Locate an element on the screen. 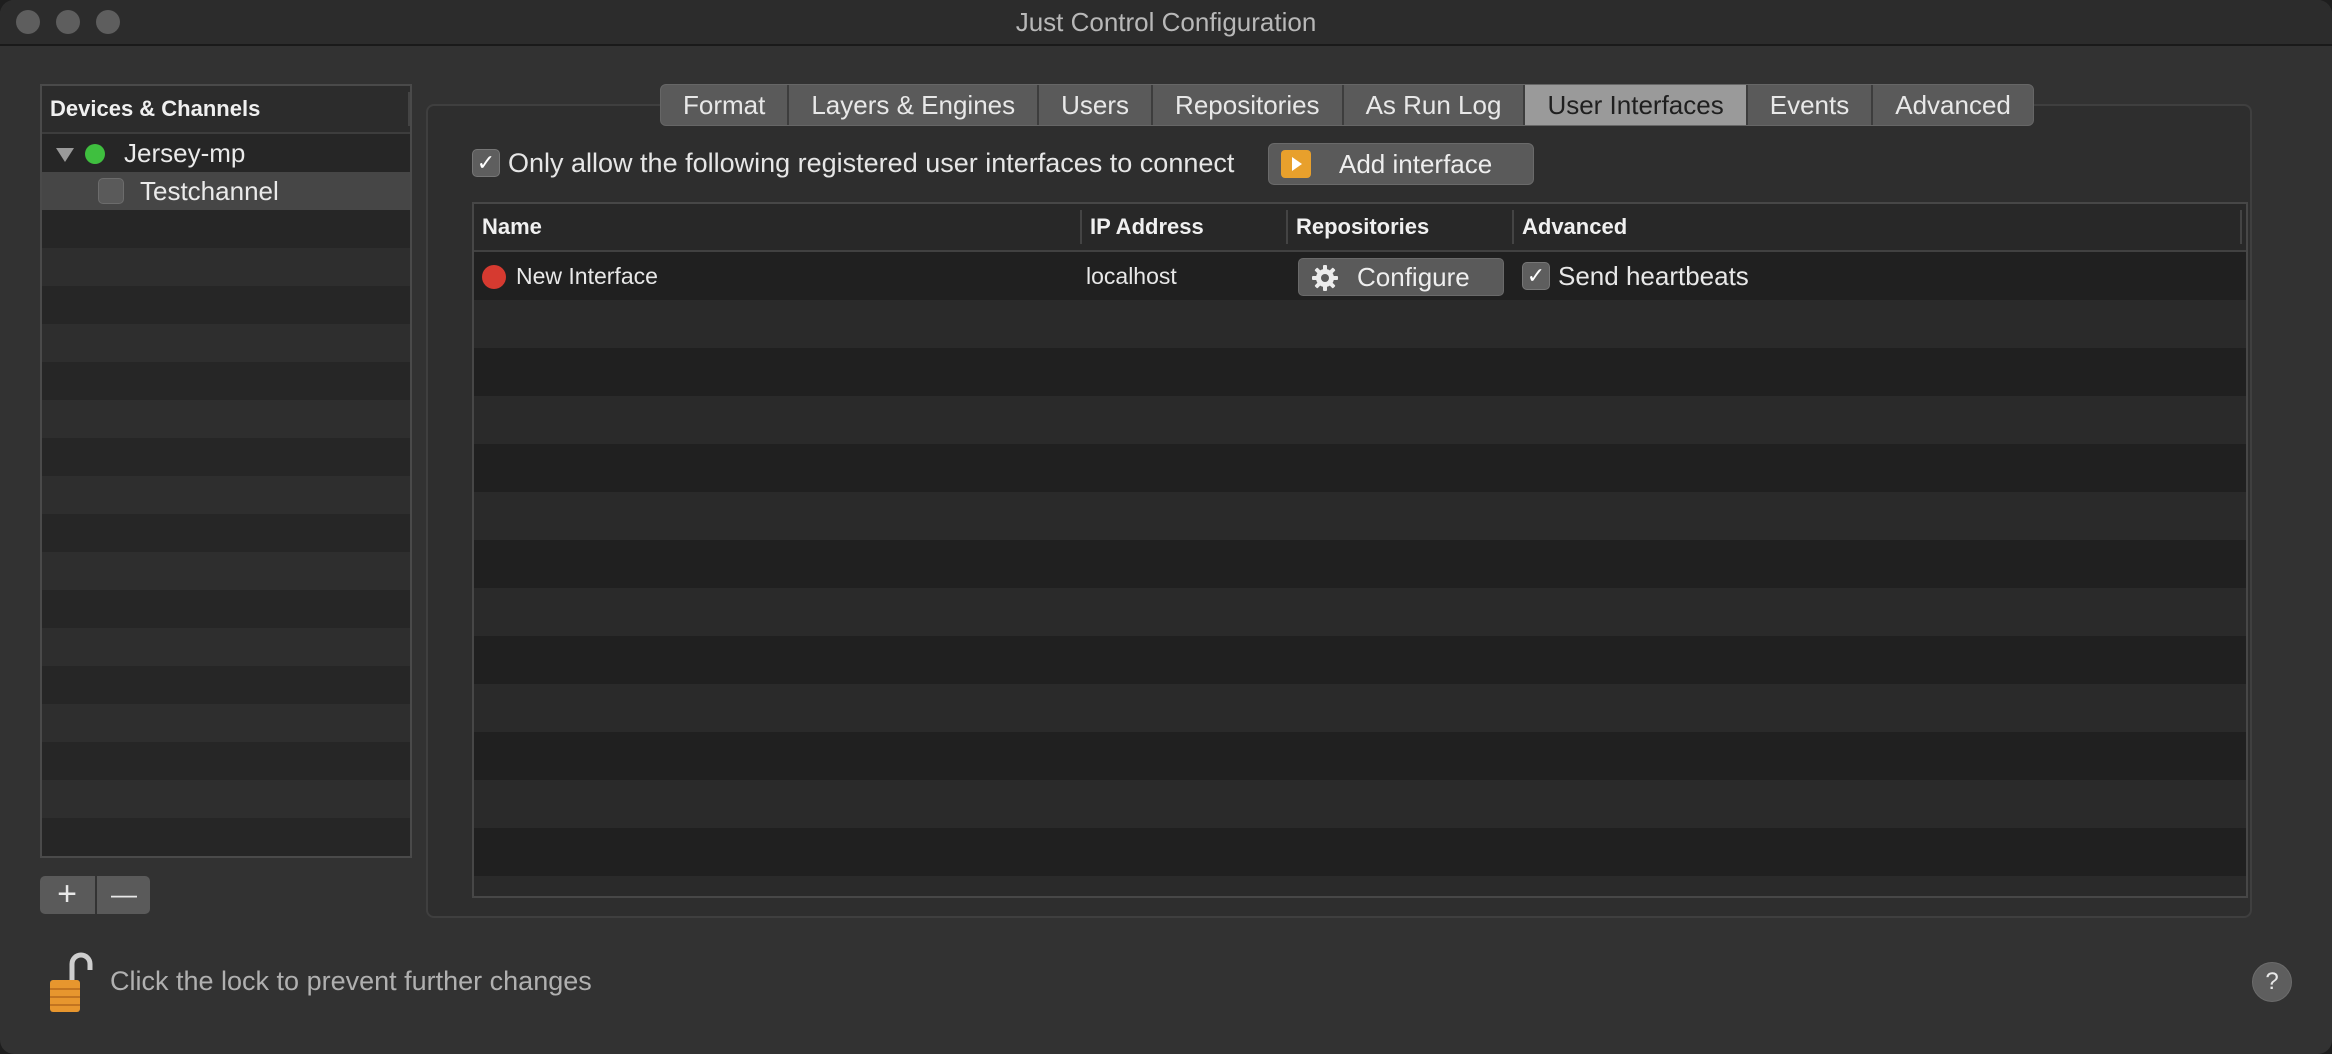 Image resolution: width=2332 pixels, height=1054 pixels. column-header-repositories: Repositories is located at coordinates (1358, 227).